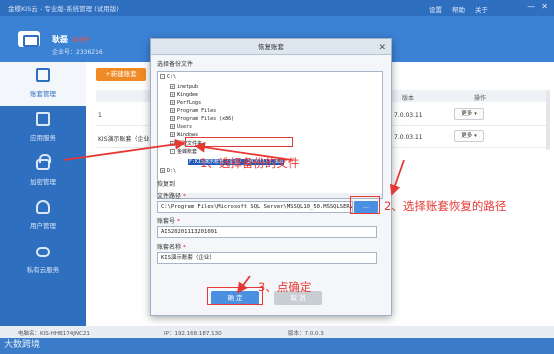 The image size is (554, 354). I want to click on arrow-to-backup-file, so click(124, 149).